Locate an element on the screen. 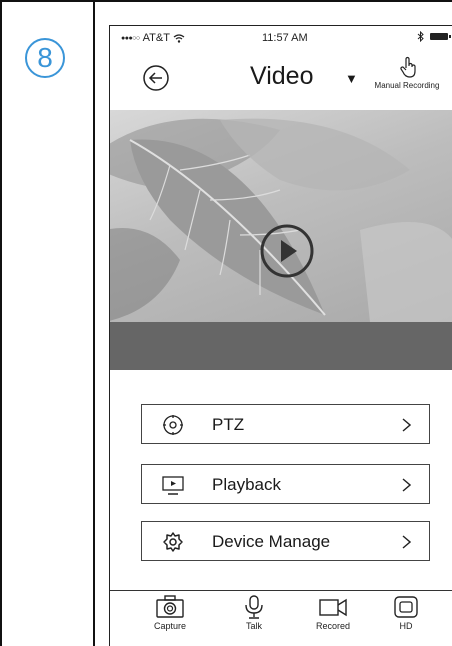 Image resolution: width=452 pixels, height=646 pixels. ptz-label: PTZ is located at coordinates (228, 424).